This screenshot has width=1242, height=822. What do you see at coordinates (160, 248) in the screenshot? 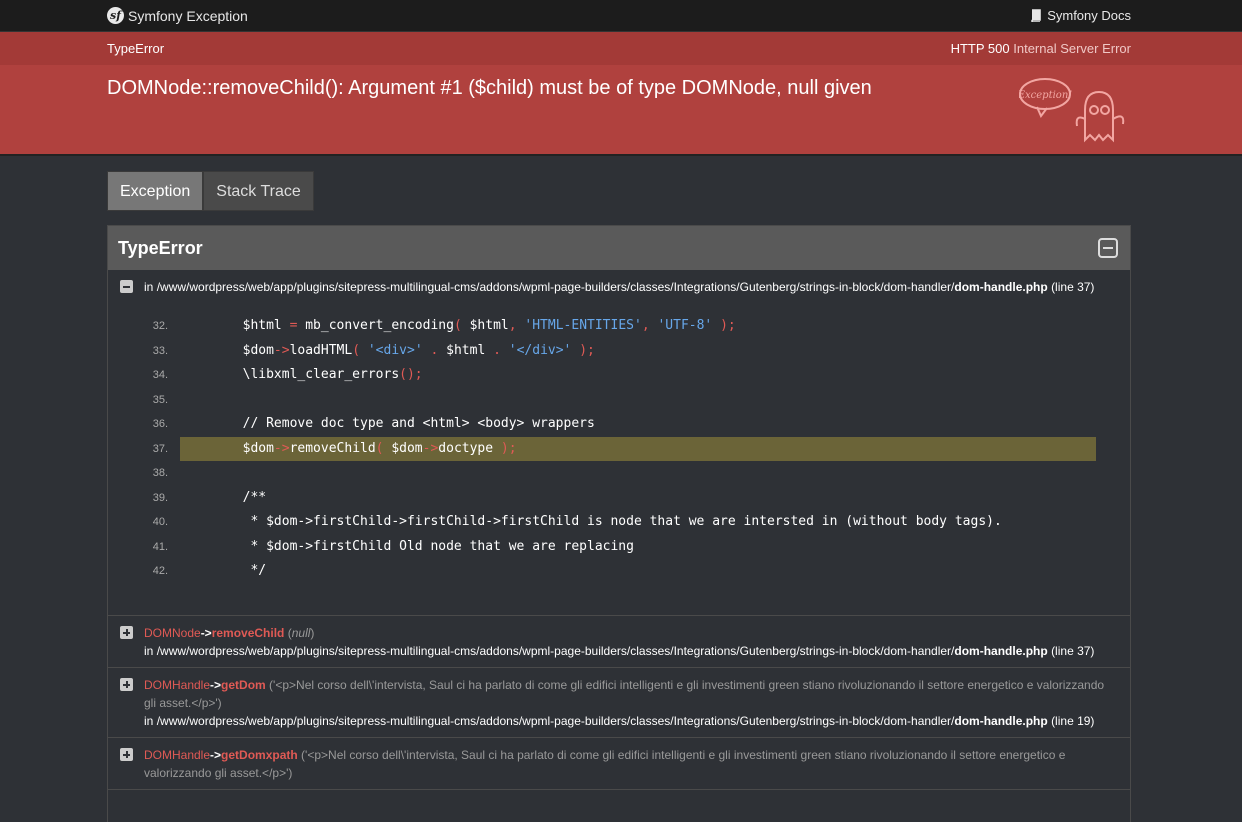
I see `panel-title: TypeError` at bounding box center [160, 248].